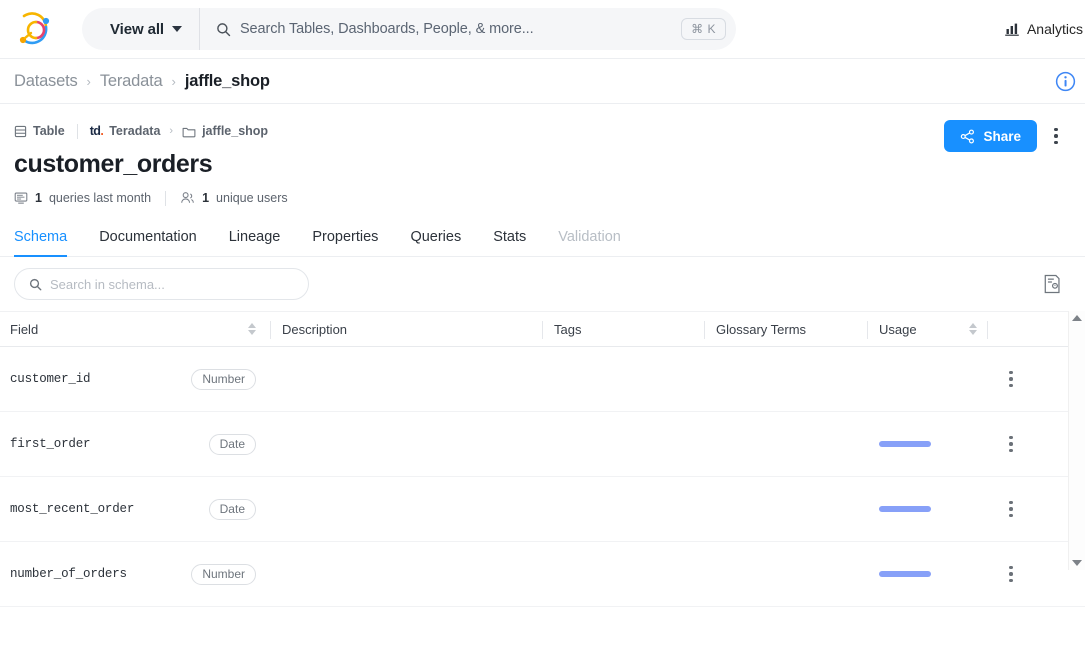 The image size is (1085, 655). I want to click on sort-desc-icon, so click(973, 332).